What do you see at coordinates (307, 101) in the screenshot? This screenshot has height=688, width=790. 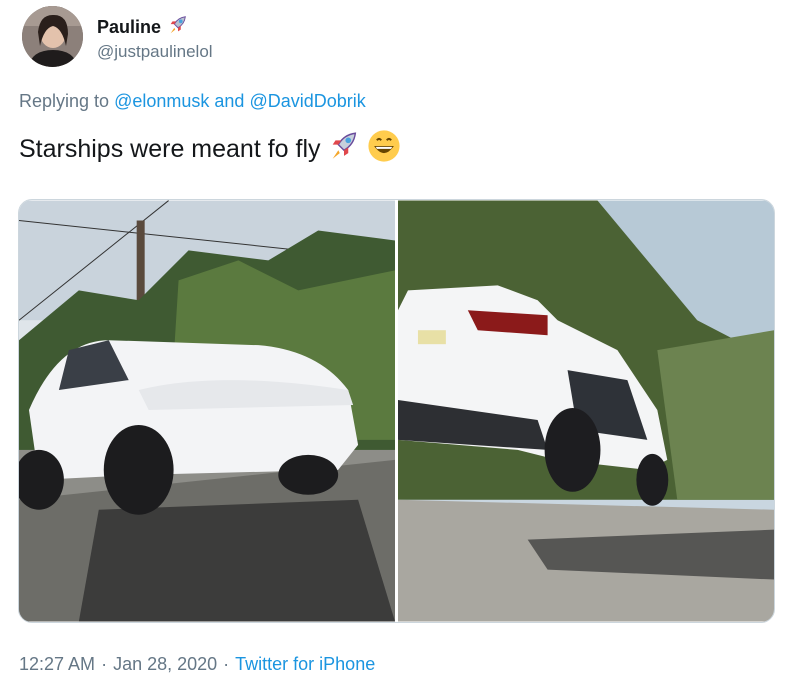 I see `mention-link-2: @DavidDobrik` at bounding box center [307, 101].